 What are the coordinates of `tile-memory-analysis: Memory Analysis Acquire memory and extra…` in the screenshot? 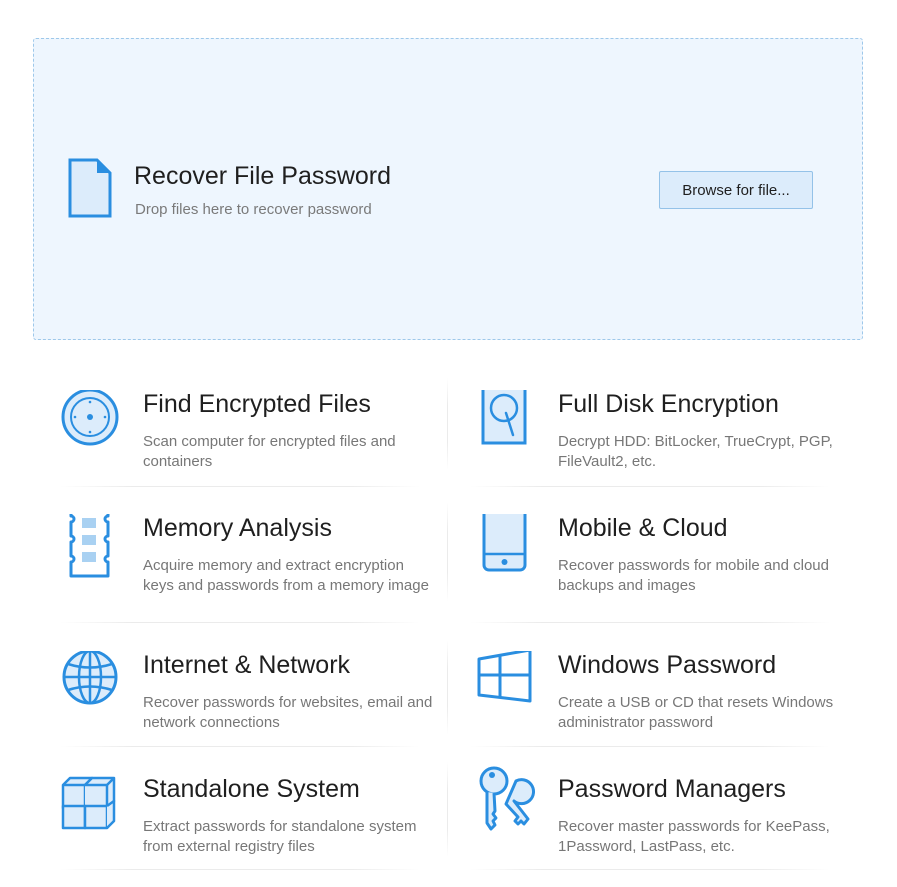 It's located at (251, 570).